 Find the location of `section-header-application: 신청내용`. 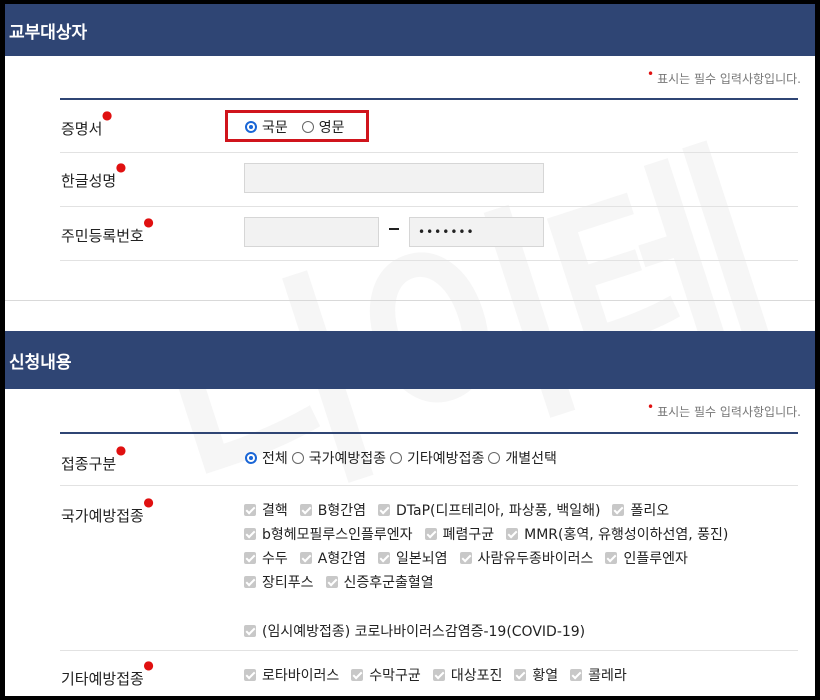

section-header-application: 신청내용 is located at coordinates (410, 360).